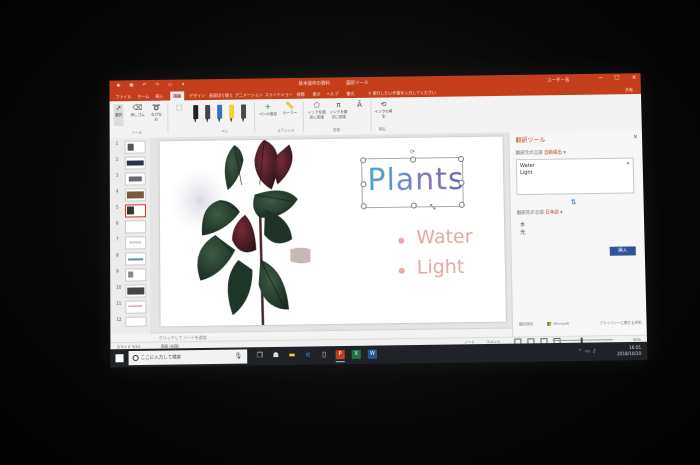  I want to click on clock: 16:01 2018/10/10, so click(629, 350).